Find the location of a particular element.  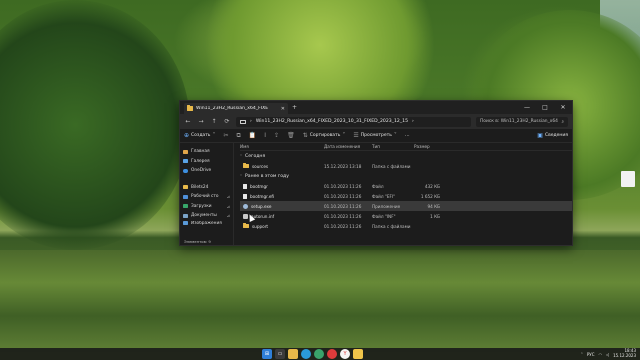

group-header-earlier: ˅ Ранее в этом году is located at coordinates (406, 176).